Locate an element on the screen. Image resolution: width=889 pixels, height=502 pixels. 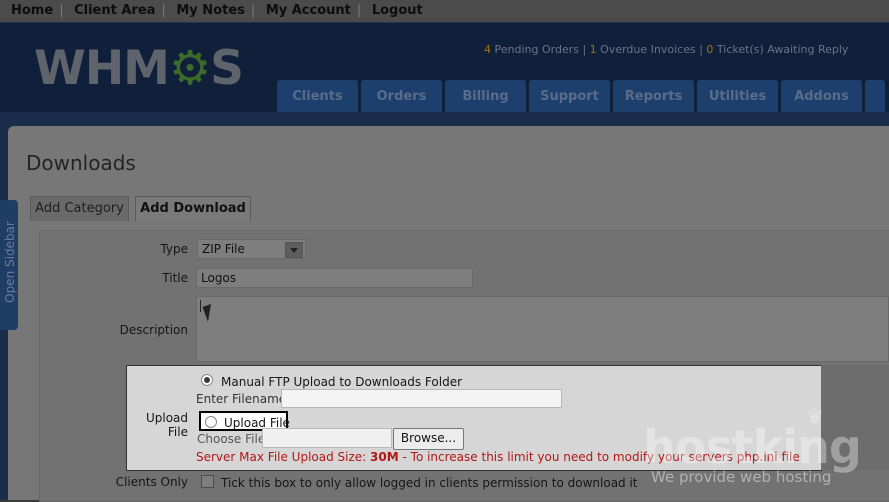
overdue-invoices-link: Overdue Invoices is located at coordinates (648, 49).